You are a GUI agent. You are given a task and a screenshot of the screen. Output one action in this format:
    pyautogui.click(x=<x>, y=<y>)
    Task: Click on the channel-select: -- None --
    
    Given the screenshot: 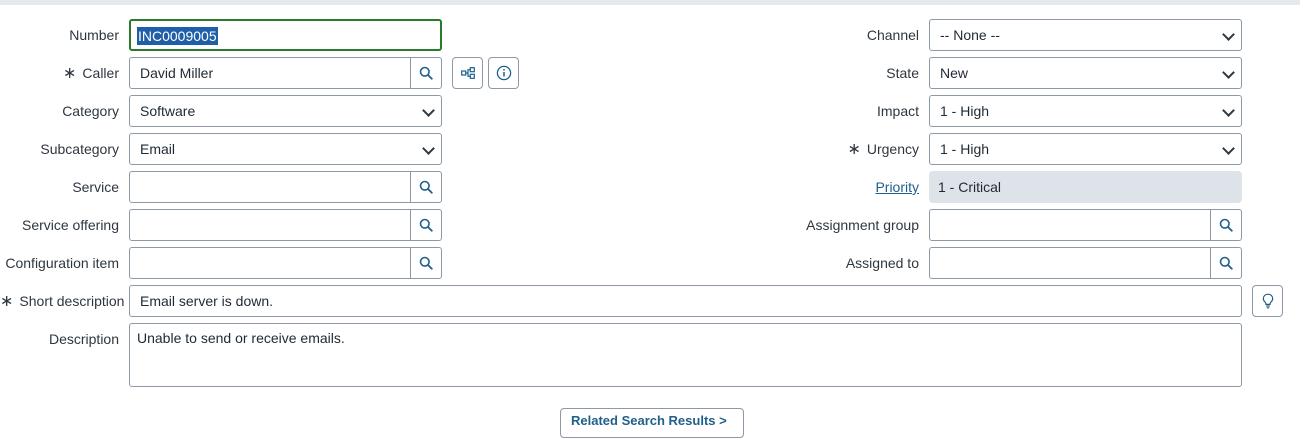 What is the action you would take?
    pyautogui.click(x=1085, y=35)
    